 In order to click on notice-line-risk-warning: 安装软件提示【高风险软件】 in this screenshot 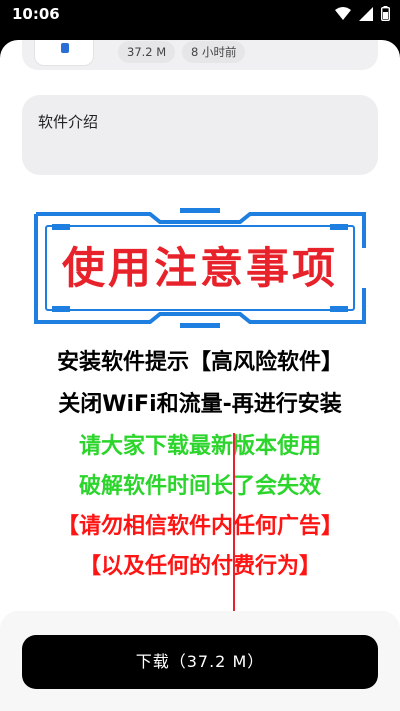, I will do `click(199, 362)`.